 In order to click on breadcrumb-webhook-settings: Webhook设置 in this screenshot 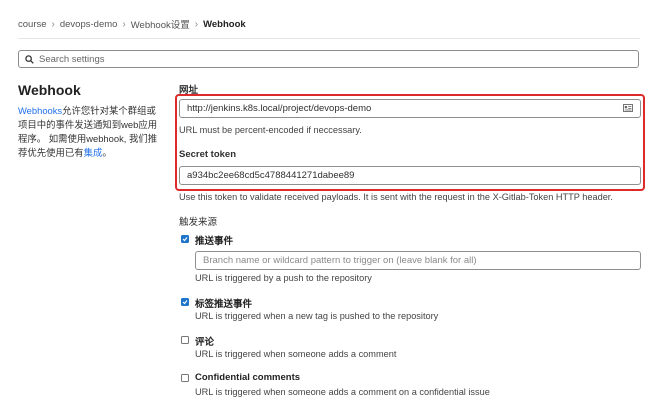, I will do `click(160, 24)`.